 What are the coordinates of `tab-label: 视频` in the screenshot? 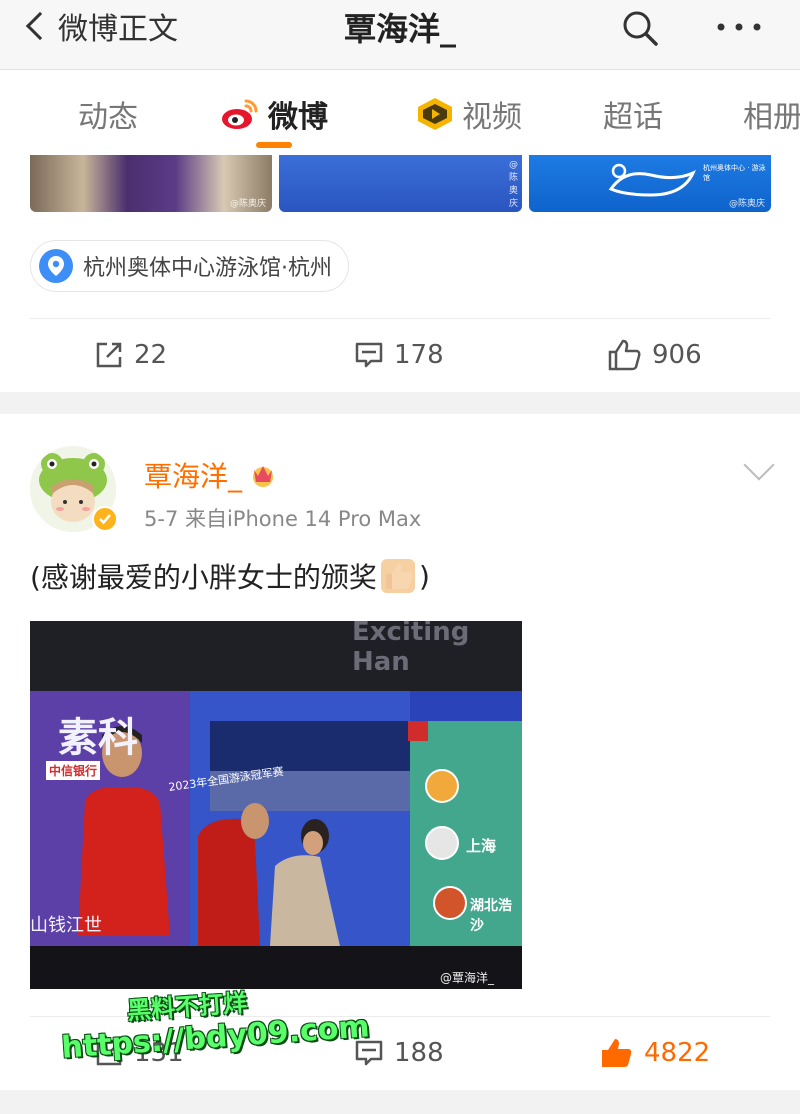 It's located at (492, 117).